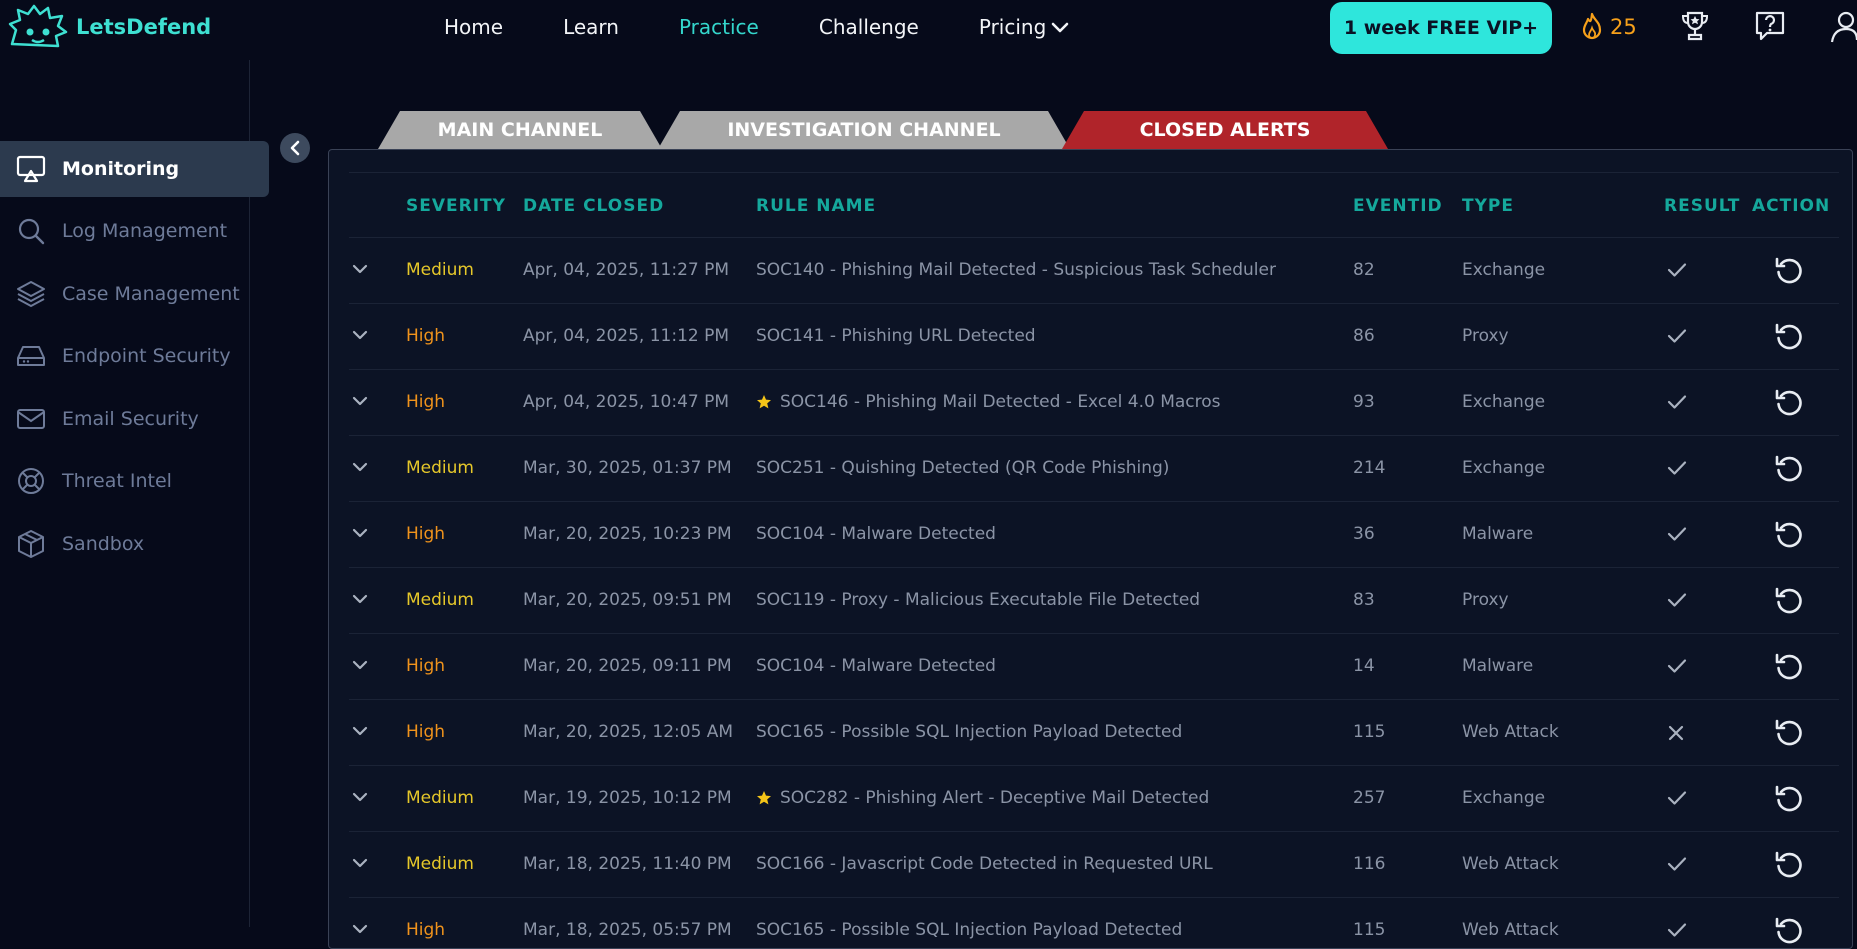  I want to click on sidebar-item-log-management: Log Management, so click(134, 231).